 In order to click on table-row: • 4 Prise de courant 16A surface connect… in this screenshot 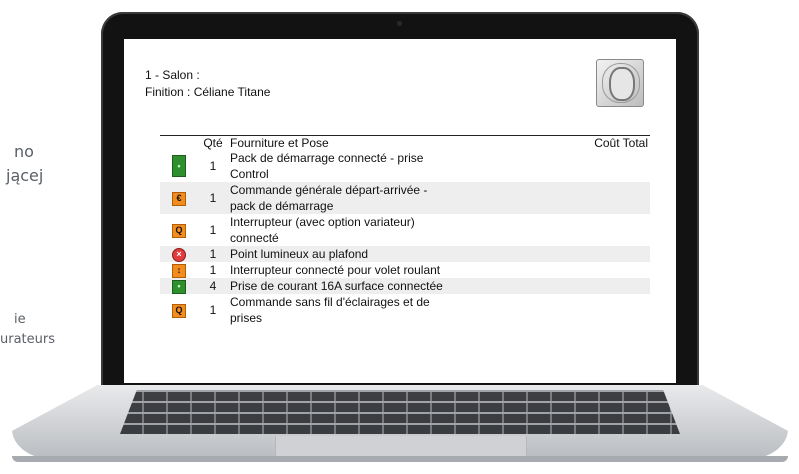, I will do `click(405, 286)`.